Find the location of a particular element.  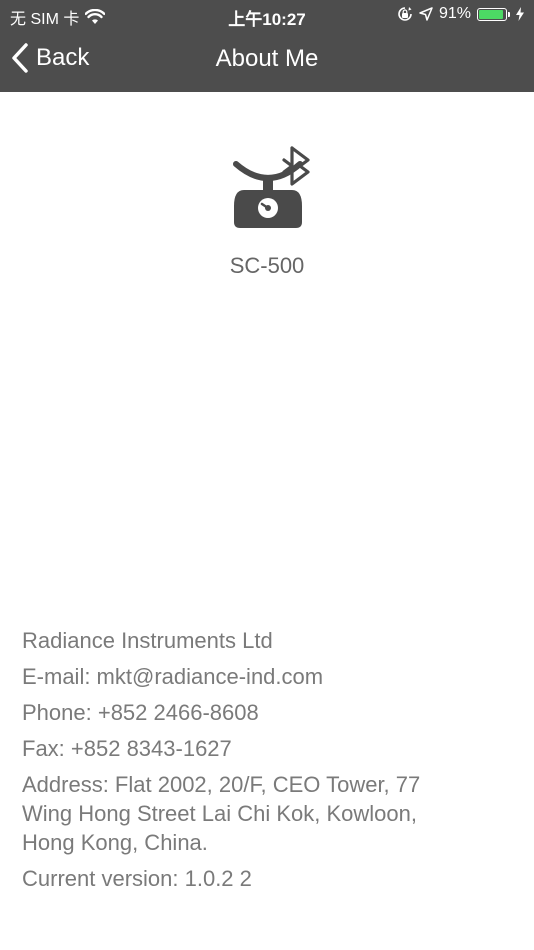

battery-percent: 91% is located at coordinates (454, 13).